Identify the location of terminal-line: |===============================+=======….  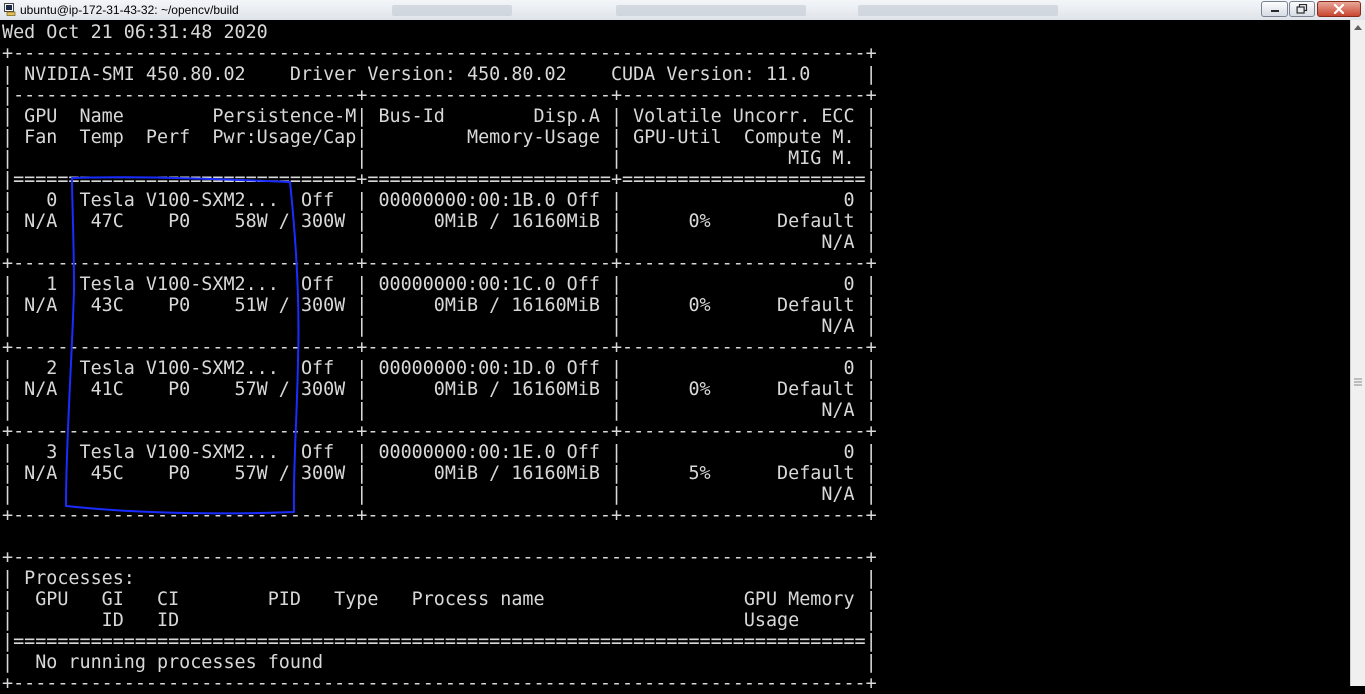
(439, 179).